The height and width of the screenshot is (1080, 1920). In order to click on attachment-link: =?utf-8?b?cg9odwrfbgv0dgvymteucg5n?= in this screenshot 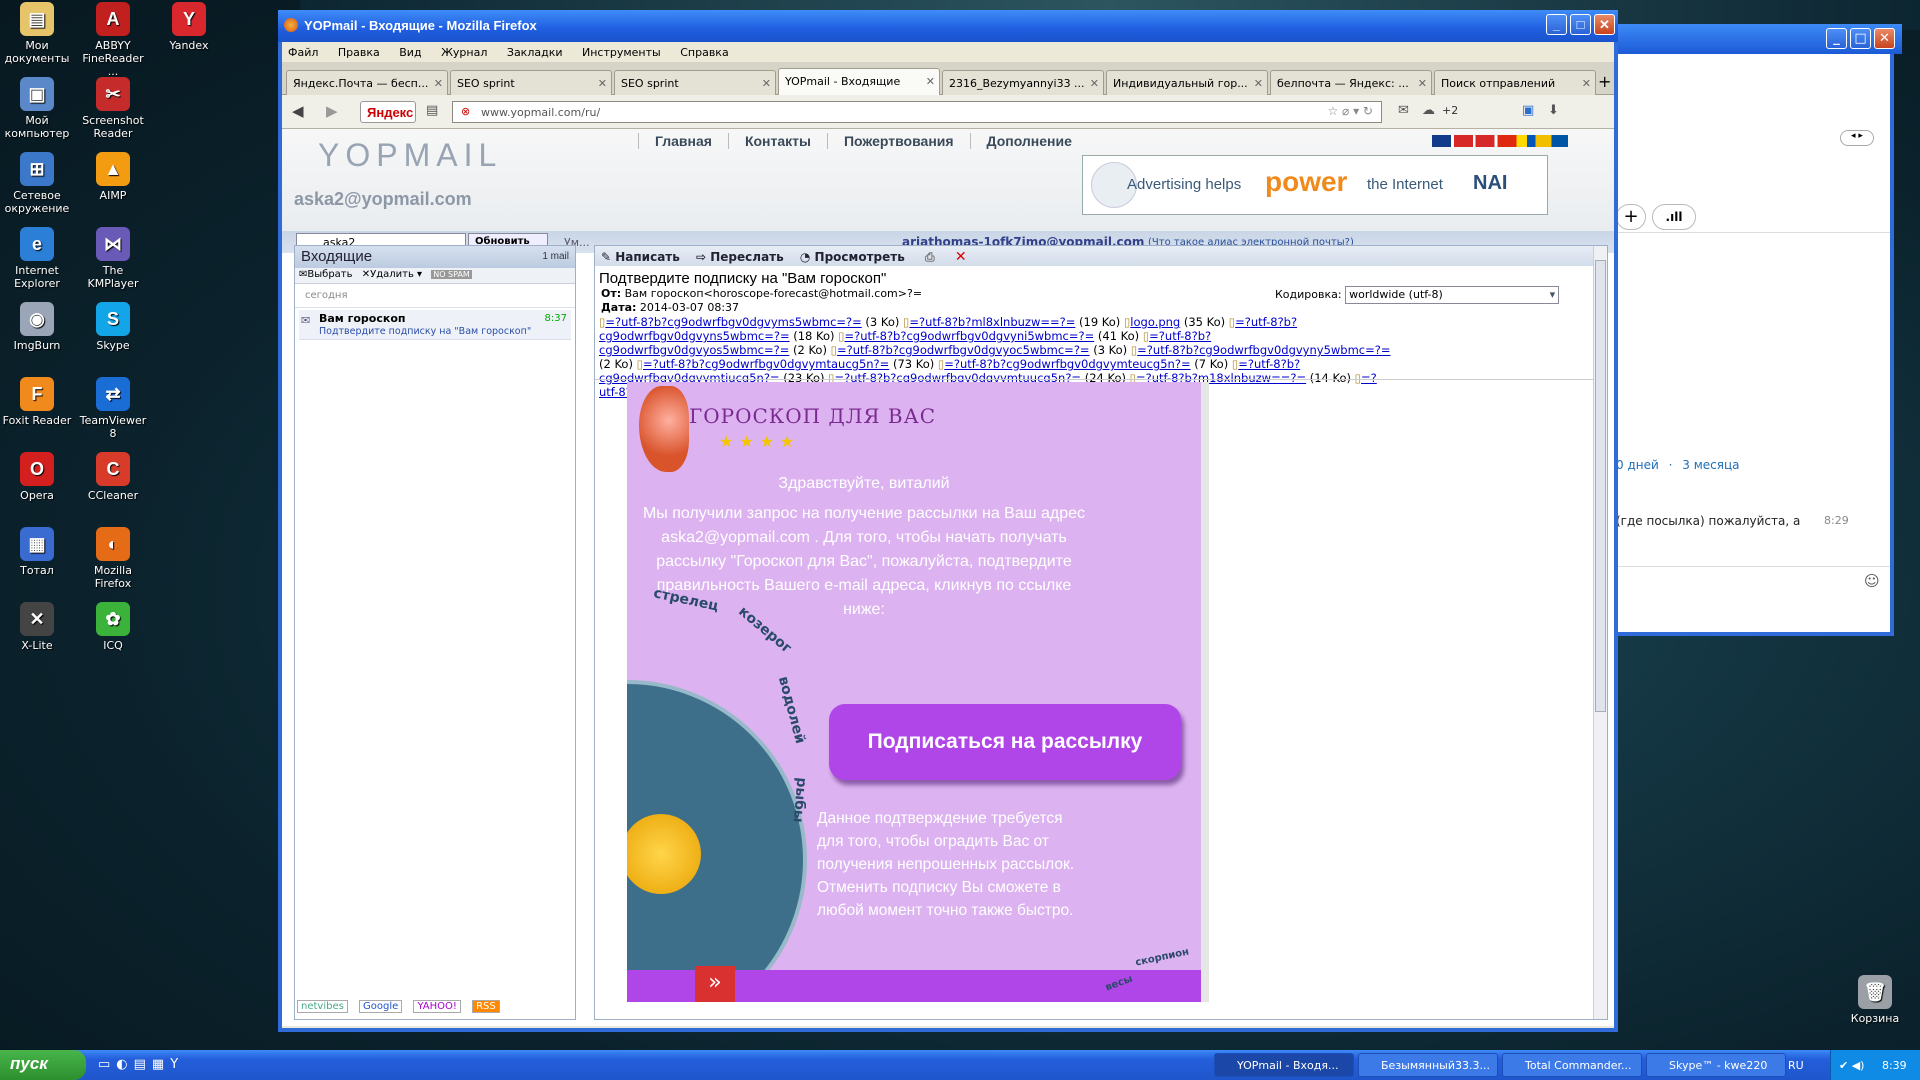, I will do `click(1067, 364)`.